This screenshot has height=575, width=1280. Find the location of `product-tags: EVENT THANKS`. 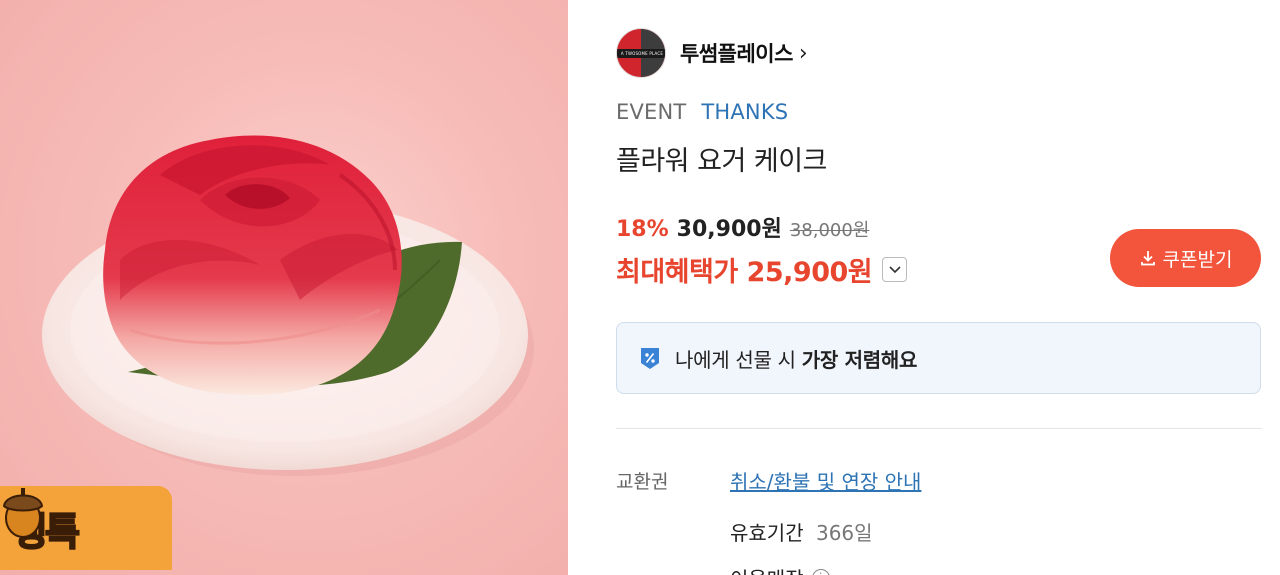

product-tags: EVENT THANKS is located at coordinates (702, 112).